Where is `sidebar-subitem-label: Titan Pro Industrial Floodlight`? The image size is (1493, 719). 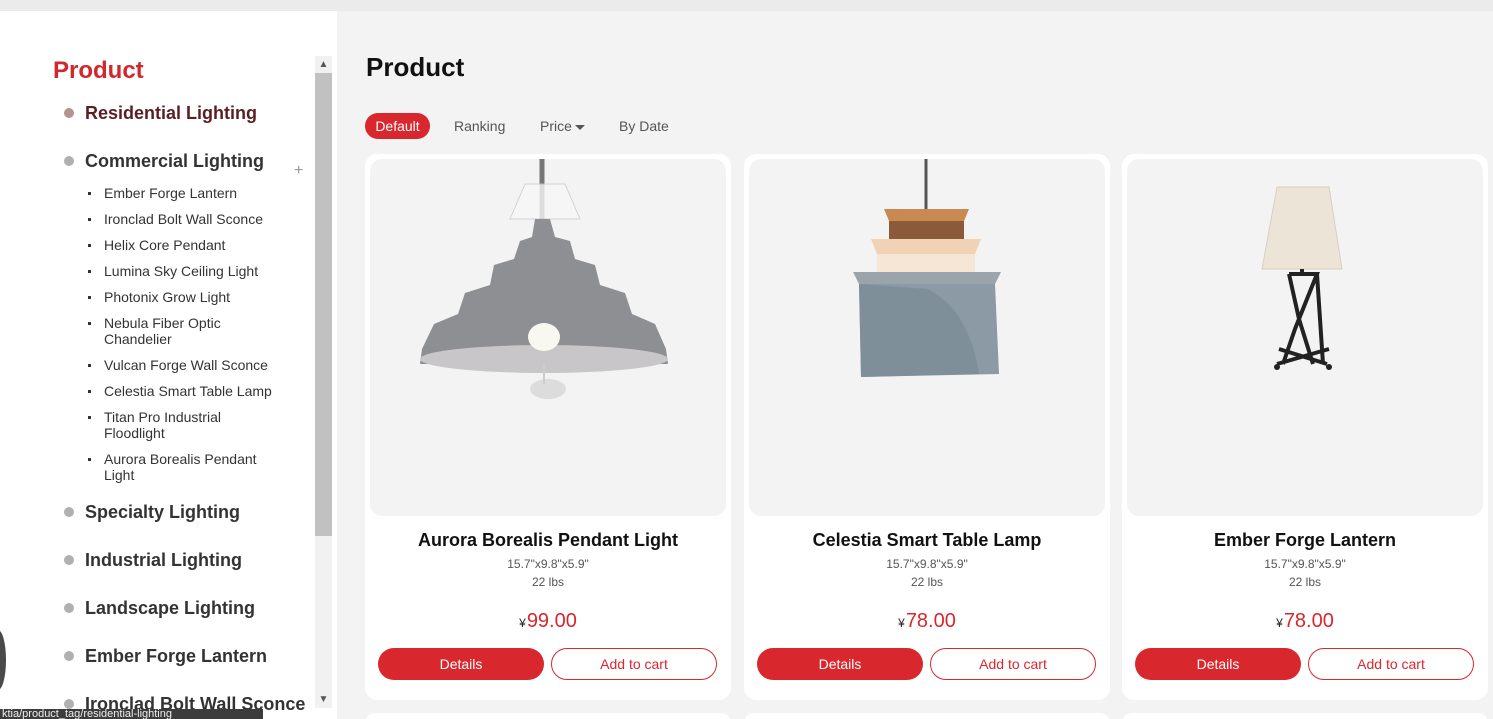 sidebar-subitem-label: Titan Pro Industrial Floodlight is located at coordinates (162, 425).